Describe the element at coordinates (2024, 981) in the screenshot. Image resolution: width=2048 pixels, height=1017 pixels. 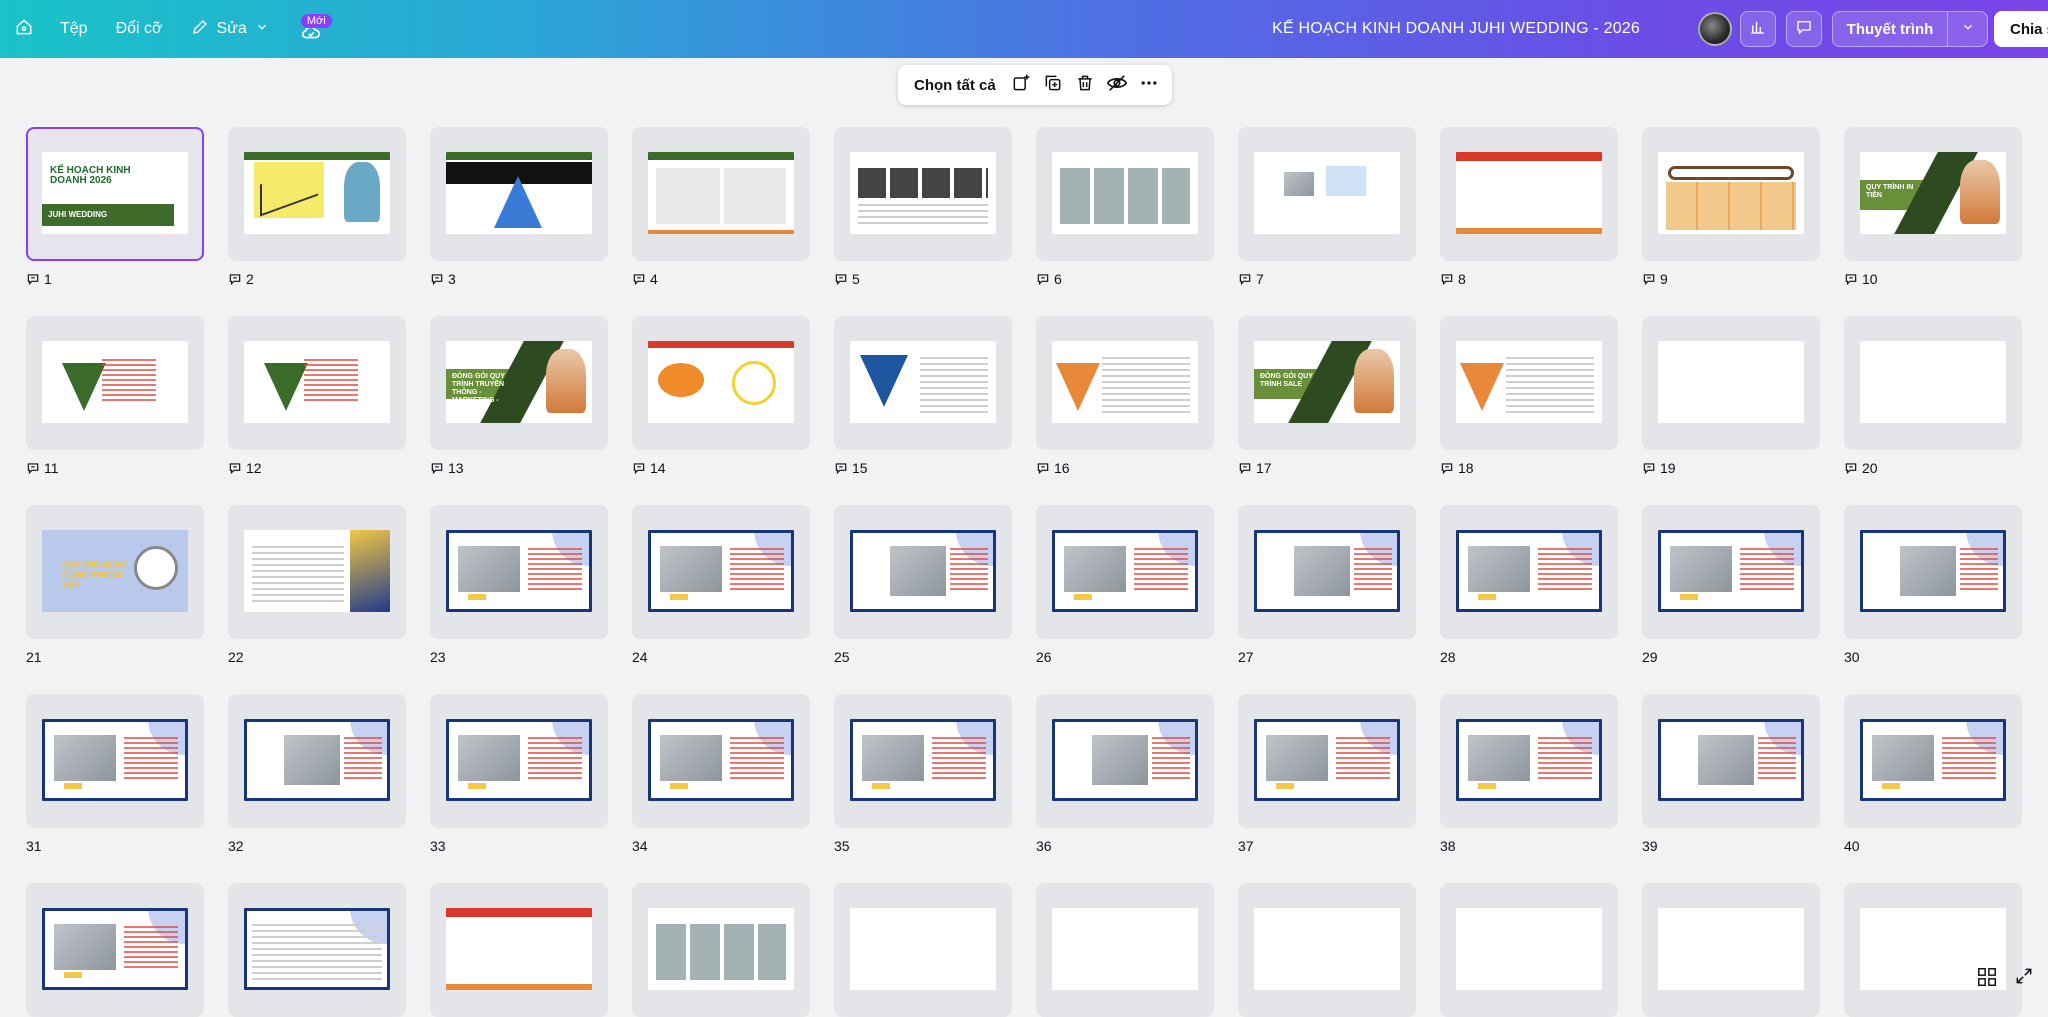
I see `expand-icon` at that location.